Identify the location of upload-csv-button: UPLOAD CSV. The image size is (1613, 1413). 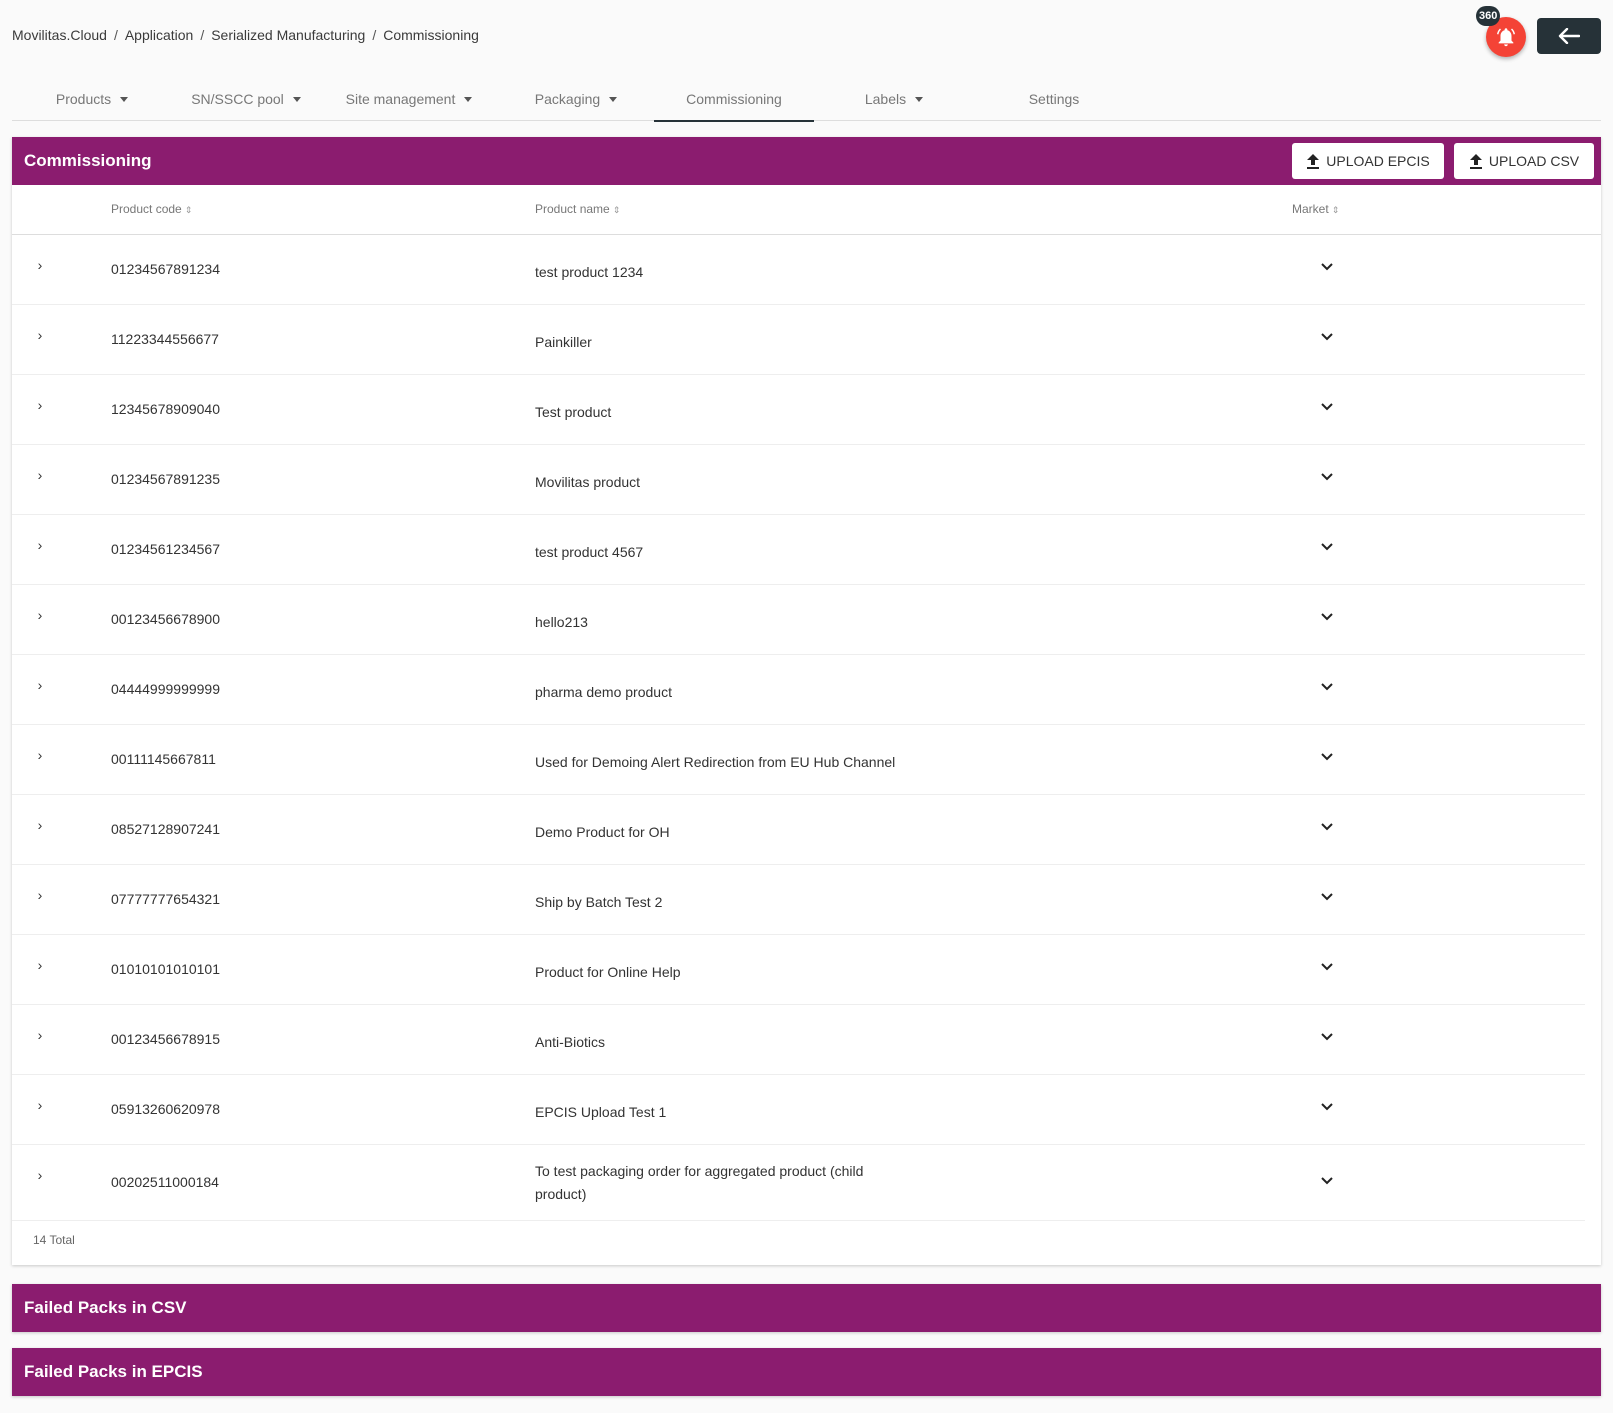
(1524, 161).